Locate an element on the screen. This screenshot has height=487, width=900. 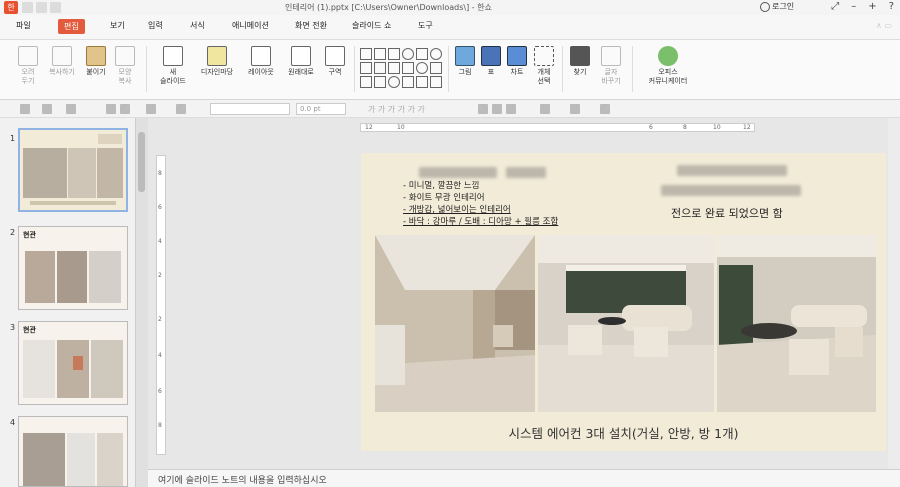
menu-collapse-icon: ∧ ▭ is located at coordinates (884, 25).